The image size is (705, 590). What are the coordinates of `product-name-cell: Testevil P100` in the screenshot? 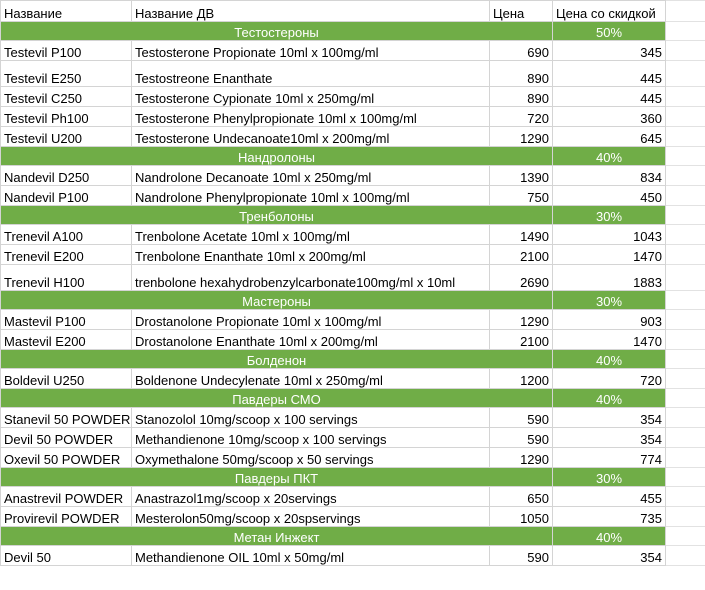 It's located at (66, 50).